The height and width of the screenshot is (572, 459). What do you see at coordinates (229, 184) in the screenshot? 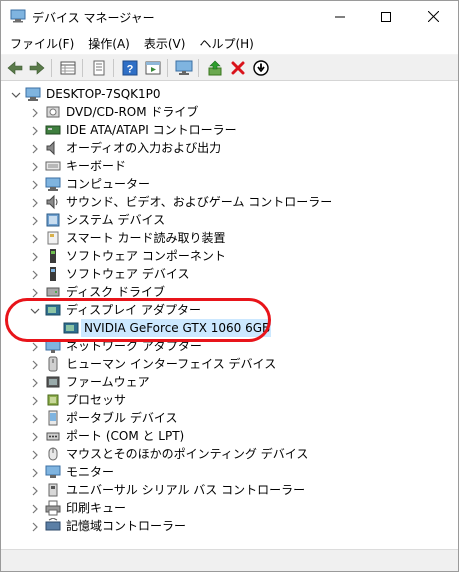
I see `tree-category-row: コンピューター` at bounding box center [229, 184].